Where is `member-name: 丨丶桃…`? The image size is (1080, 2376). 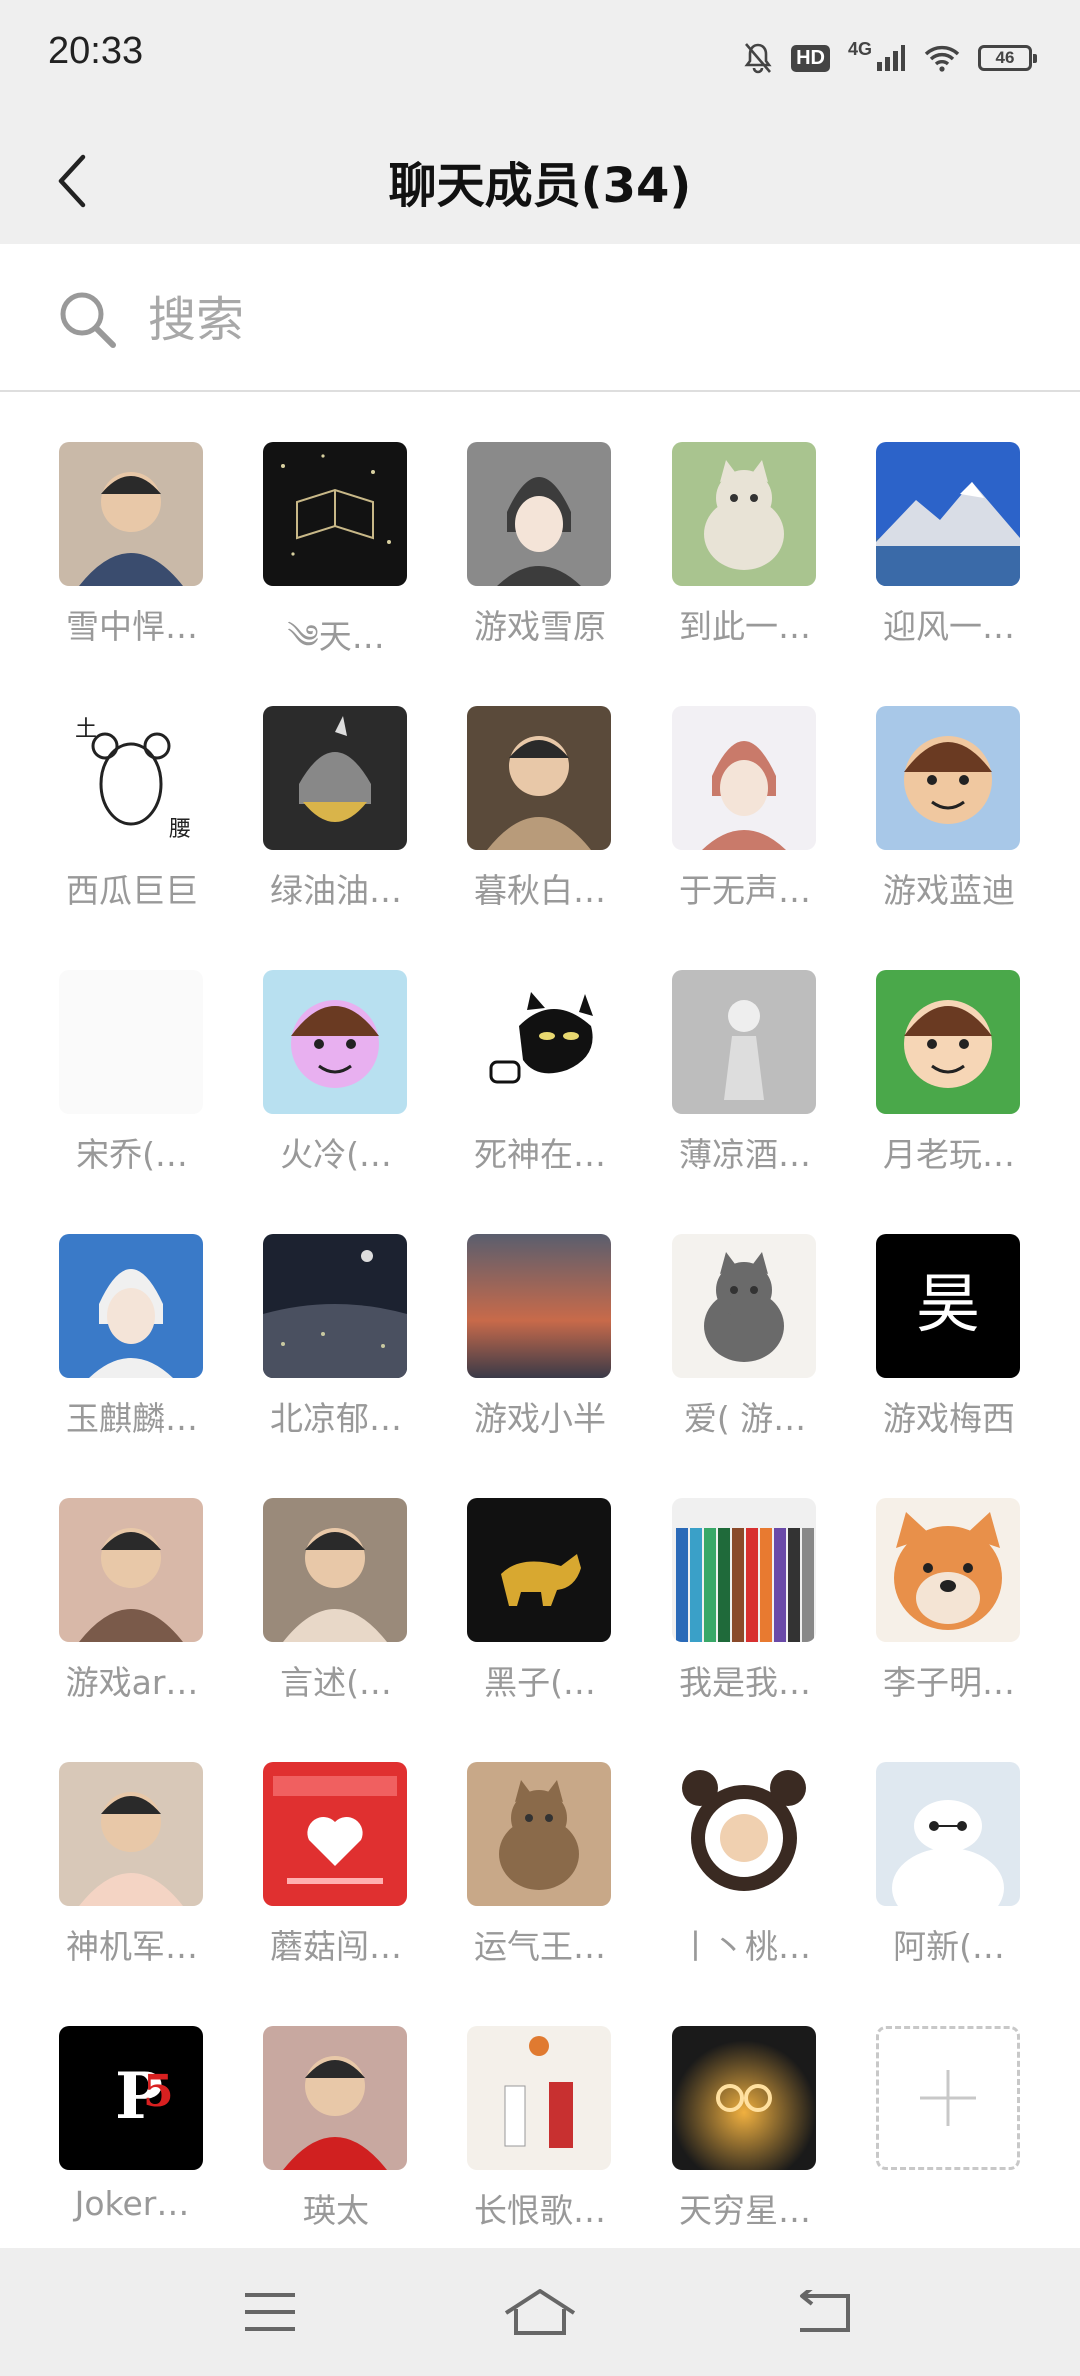 member-name: 丨丶桃… is located at coordinates (745, 1946).